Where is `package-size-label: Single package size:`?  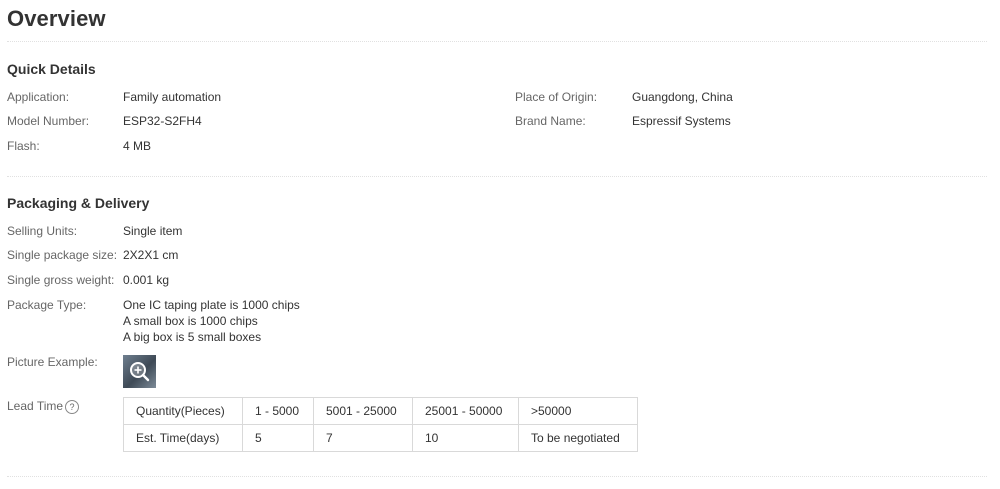 package-size-label: Single package size: is located at coordinates (62, 255).